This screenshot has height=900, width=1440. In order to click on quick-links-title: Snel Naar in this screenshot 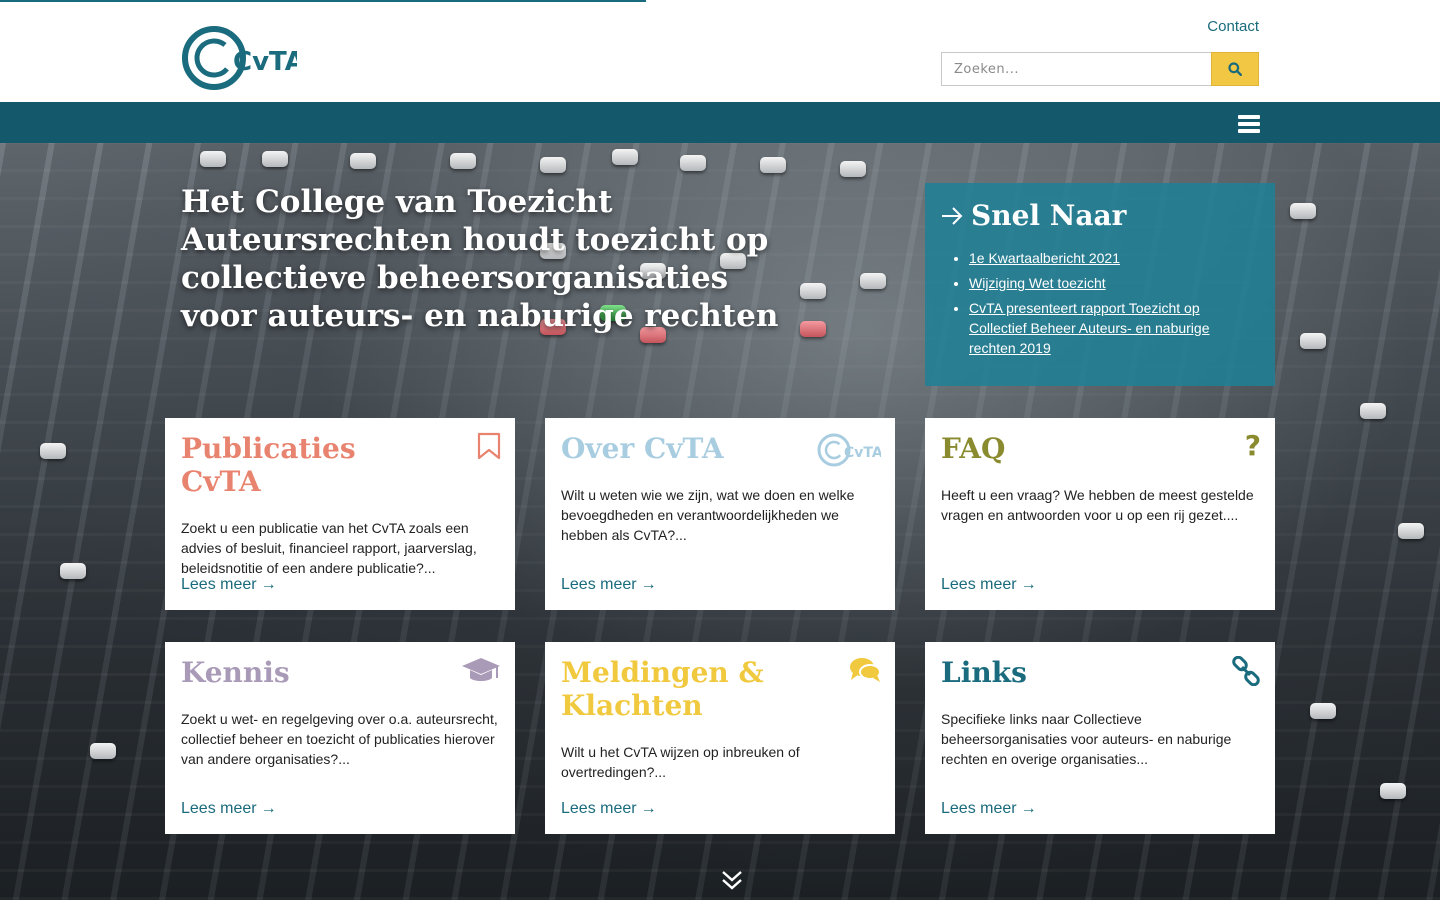, I will do `click(1049, 215)`.